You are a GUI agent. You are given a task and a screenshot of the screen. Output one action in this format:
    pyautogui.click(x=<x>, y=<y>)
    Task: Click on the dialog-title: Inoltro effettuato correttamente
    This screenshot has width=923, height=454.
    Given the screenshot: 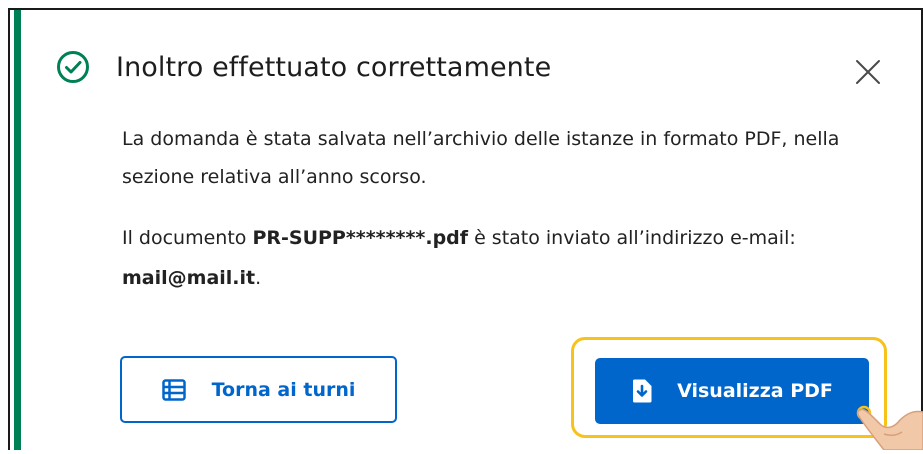 What is the action you would take?
    pyautogui.click(x=334, y=67)
    